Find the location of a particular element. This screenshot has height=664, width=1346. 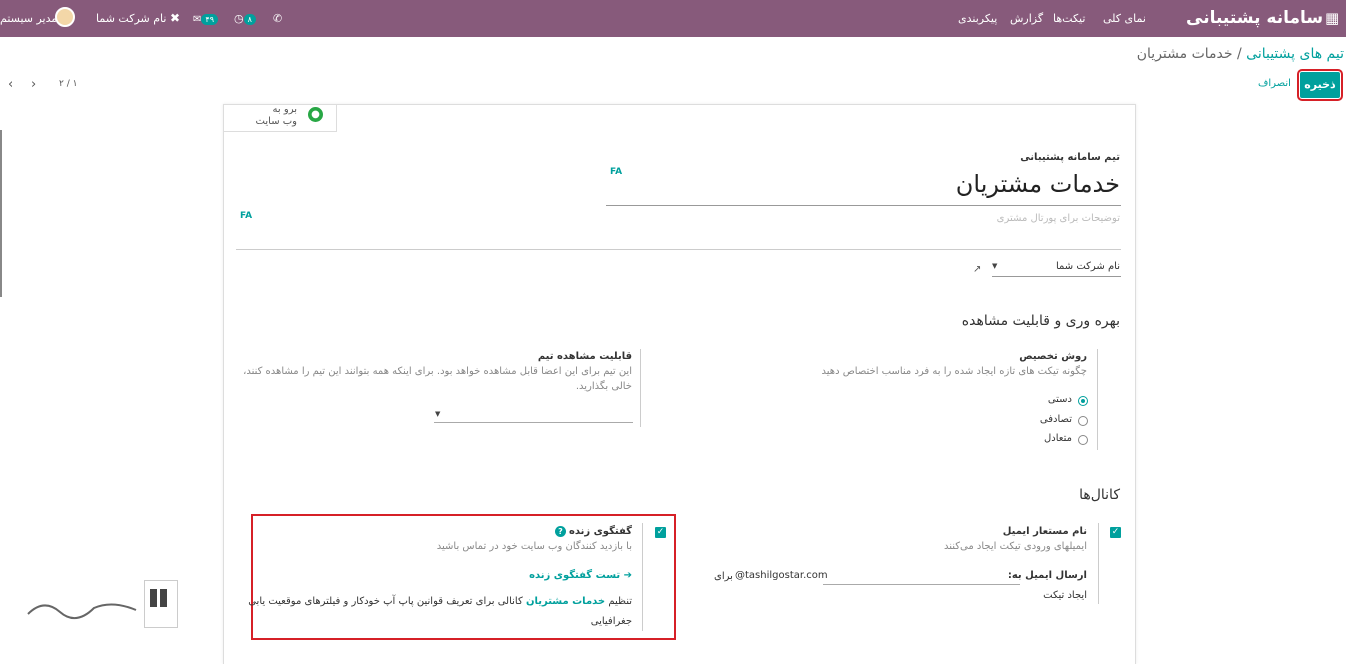

email-alias-bar is located at coordinates (1098, 563).